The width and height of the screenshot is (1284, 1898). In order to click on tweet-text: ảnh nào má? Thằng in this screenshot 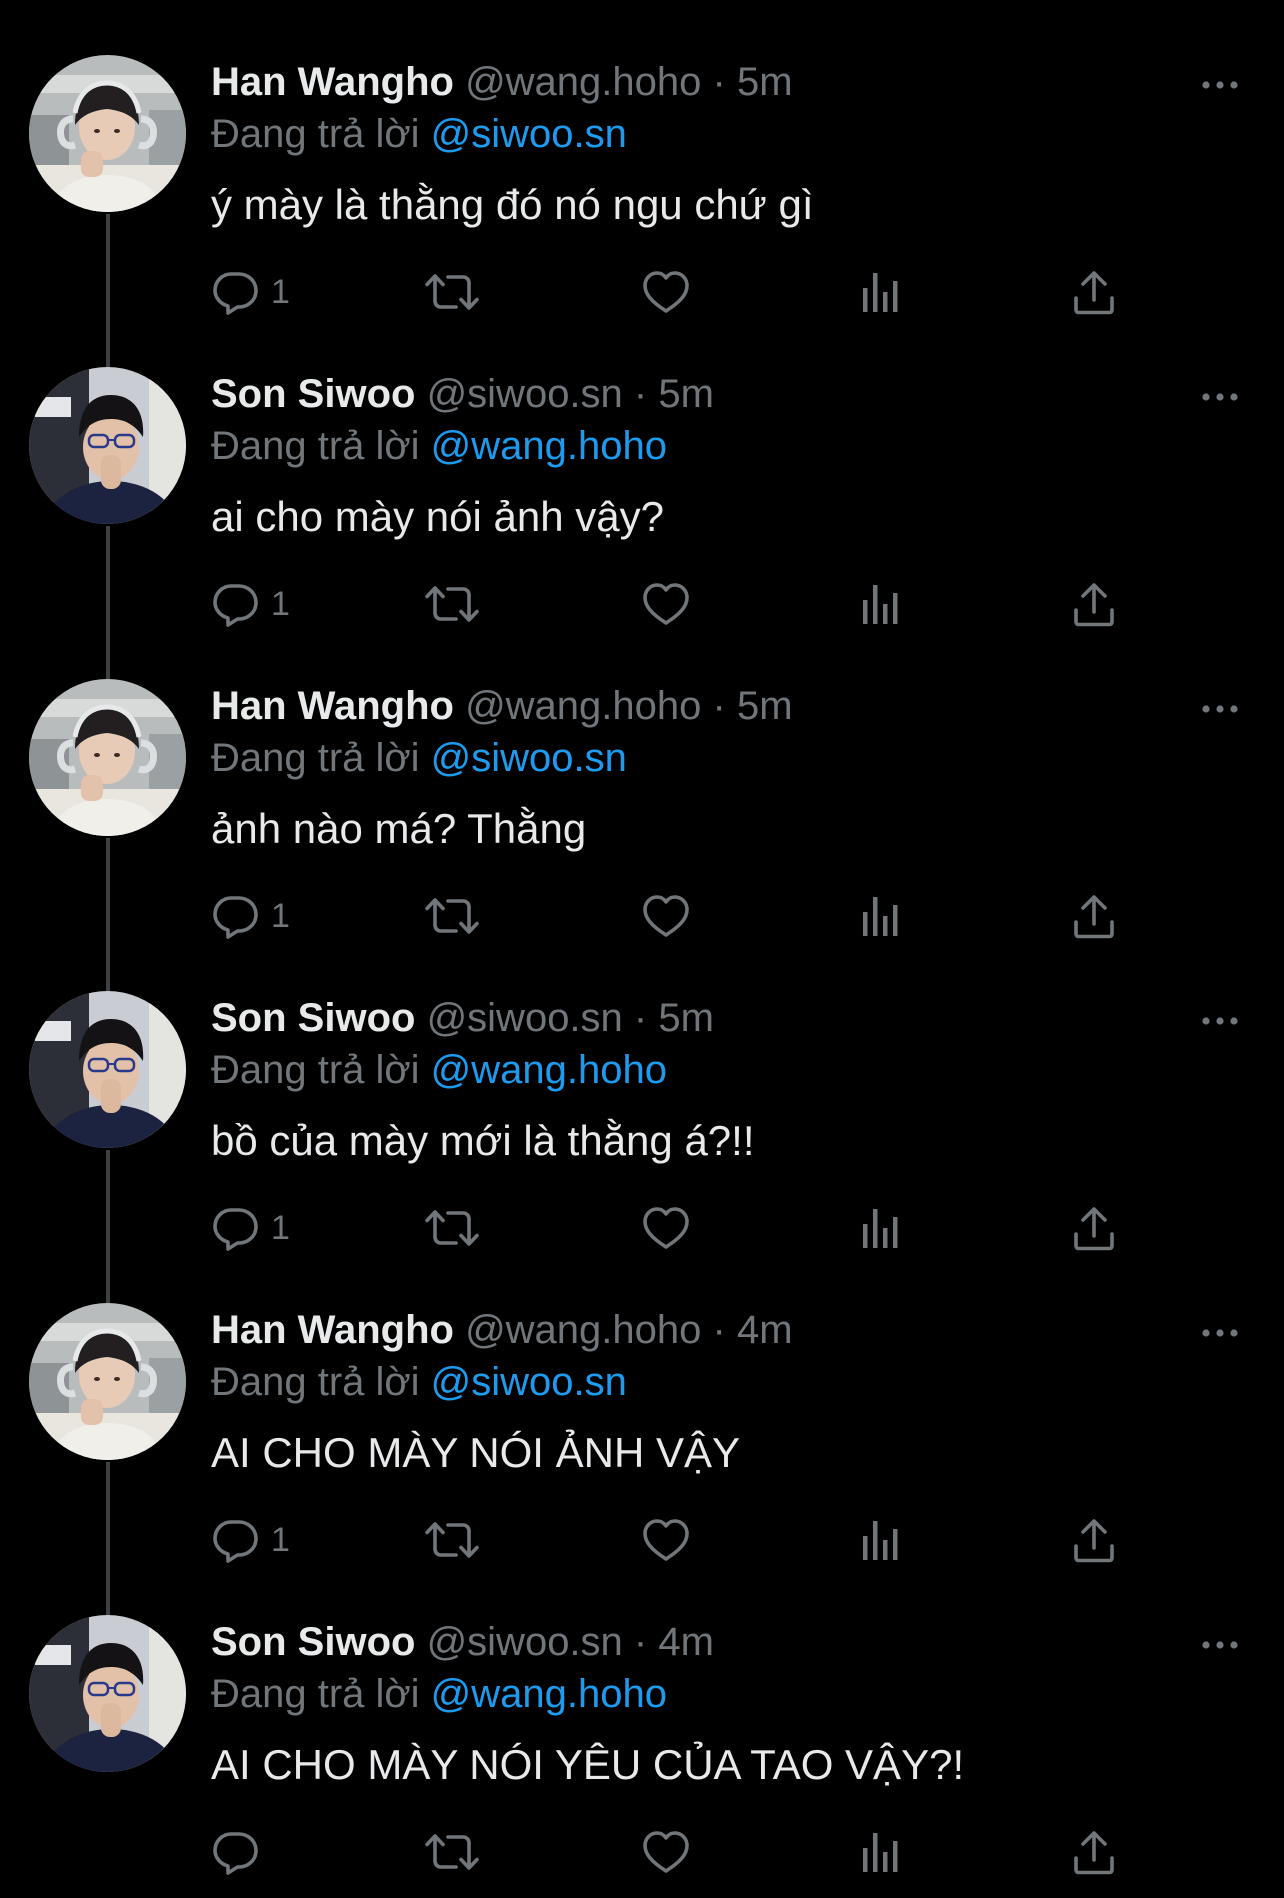, I will do `click(399, 828)`.